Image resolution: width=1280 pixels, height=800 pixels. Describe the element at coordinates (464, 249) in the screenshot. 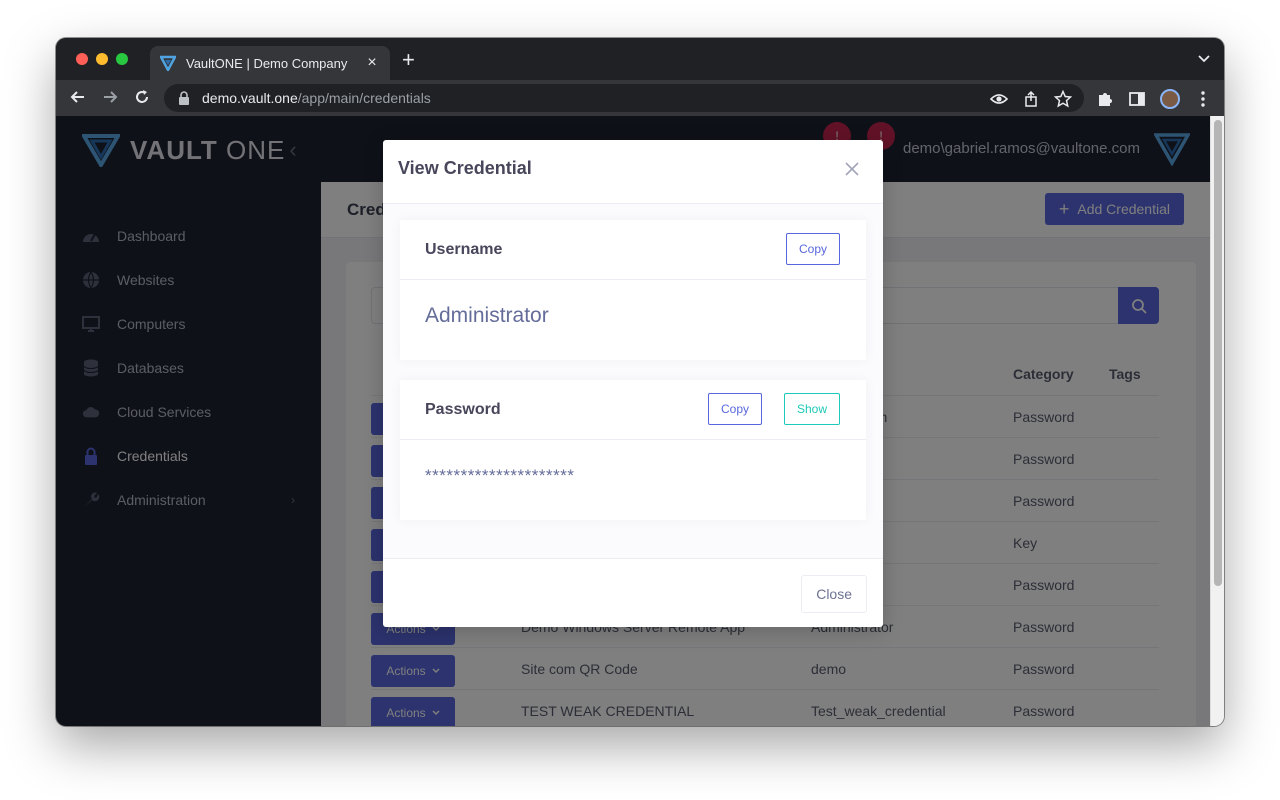

I see `username-label: Username` at that location.